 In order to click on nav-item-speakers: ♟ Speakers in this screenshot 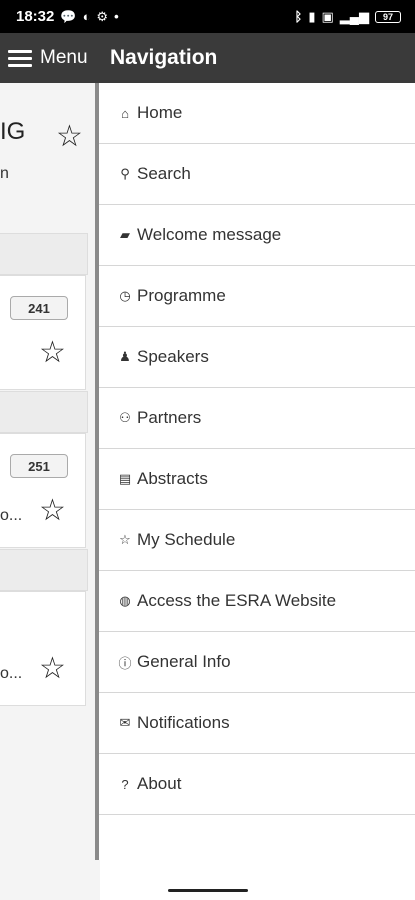, I will do `click(257, 357)`.